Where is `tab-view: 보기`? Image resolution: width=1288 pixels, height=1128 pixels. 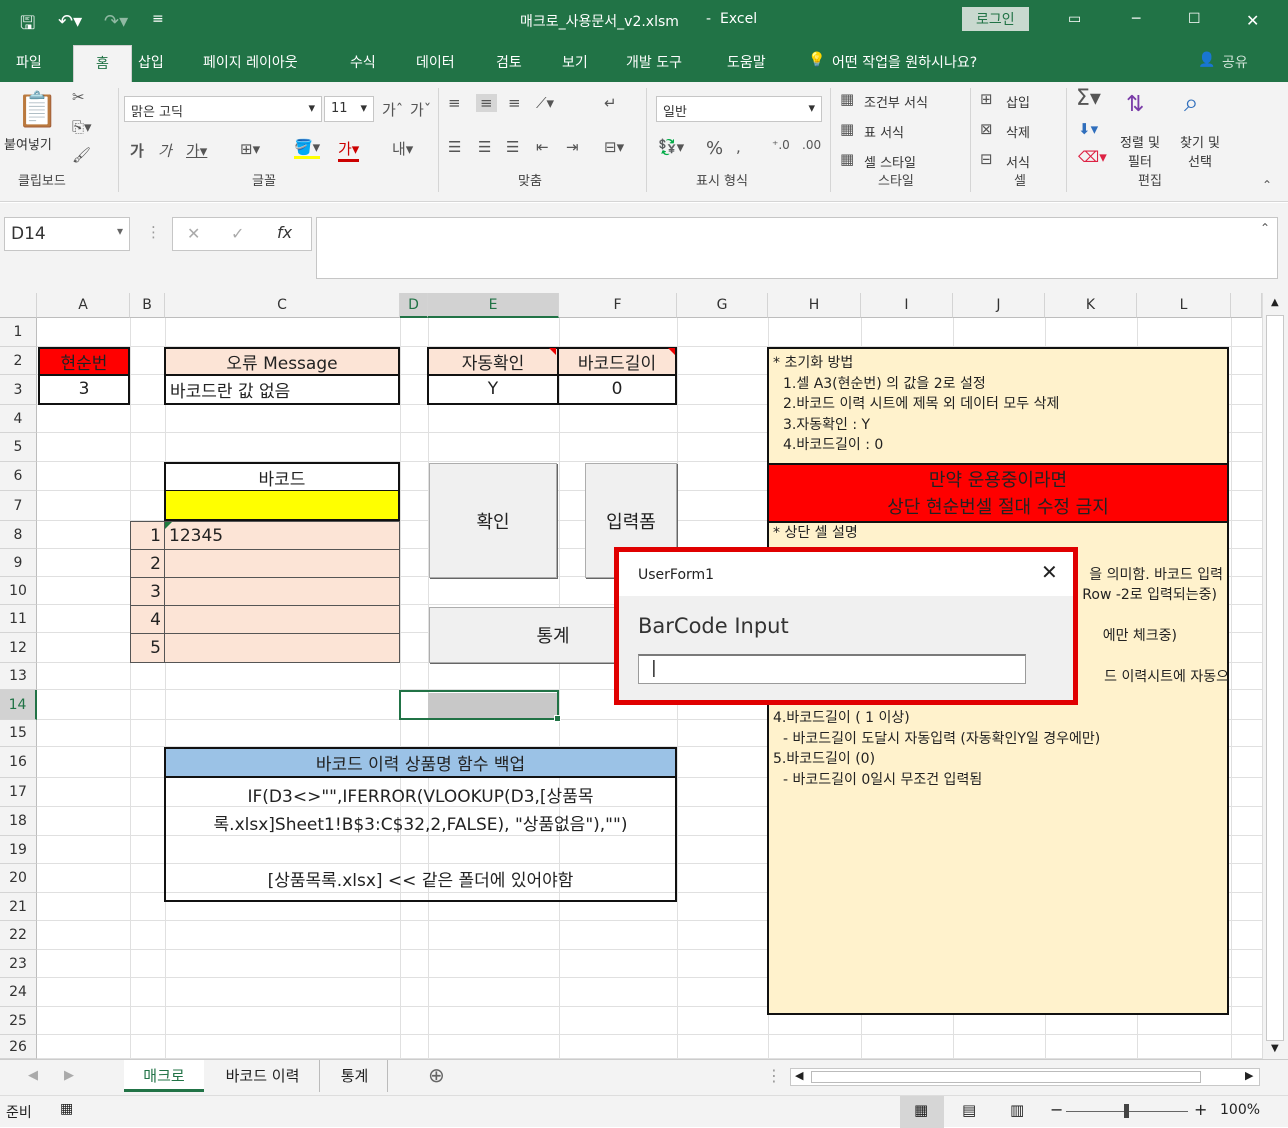
tab-view: 보기 is located at coordinates (575, 62).